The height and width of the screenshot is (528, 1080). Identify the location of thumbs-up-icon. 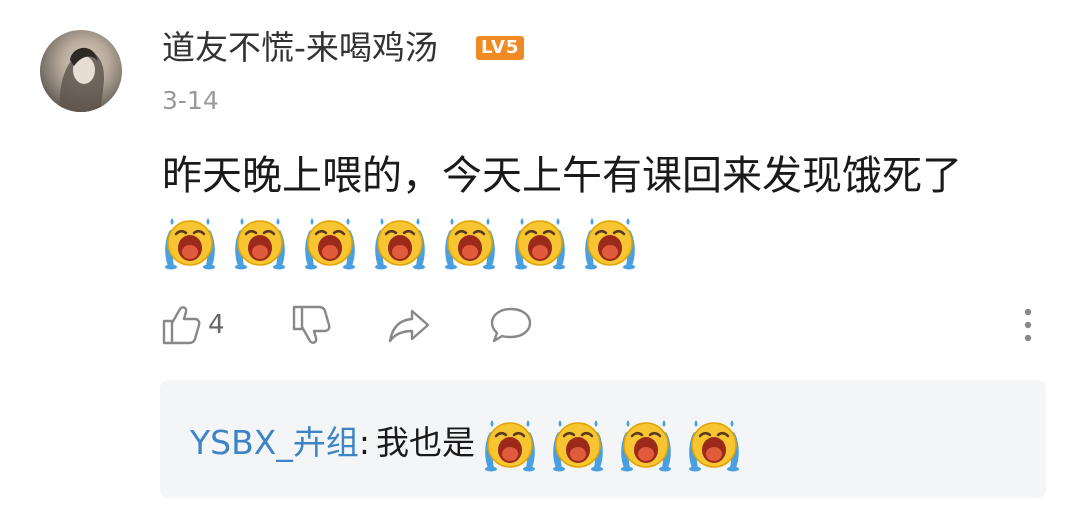
(181, 325).